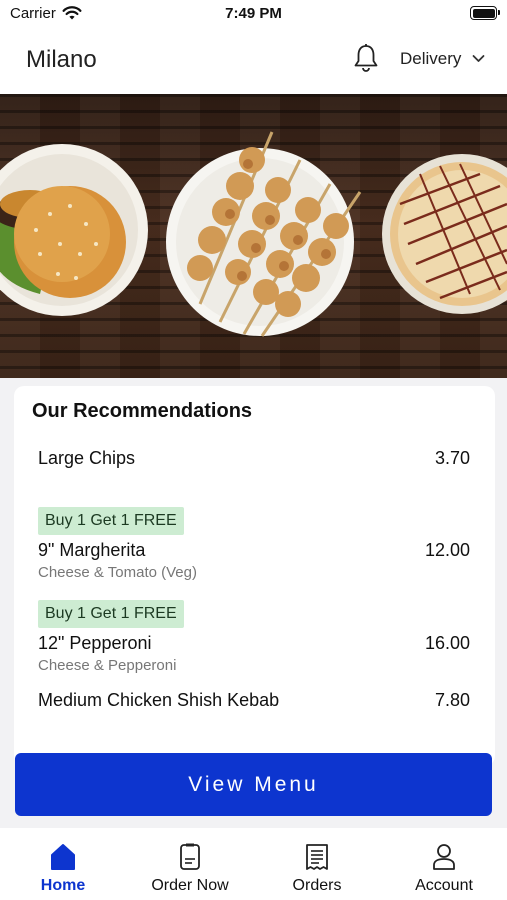 This screenshot has width=507, height=900. Describe the element at coordinates (430, 59) in the screenshot. I see `delivery-mode-select: Delivery` at that location.